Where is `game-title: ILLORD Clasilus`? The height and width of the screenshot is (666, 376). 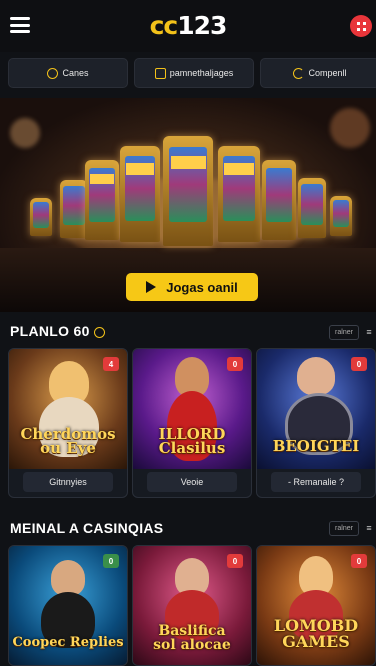
game-title: ILLORD Clasilus is located at coordinates (192, 441).